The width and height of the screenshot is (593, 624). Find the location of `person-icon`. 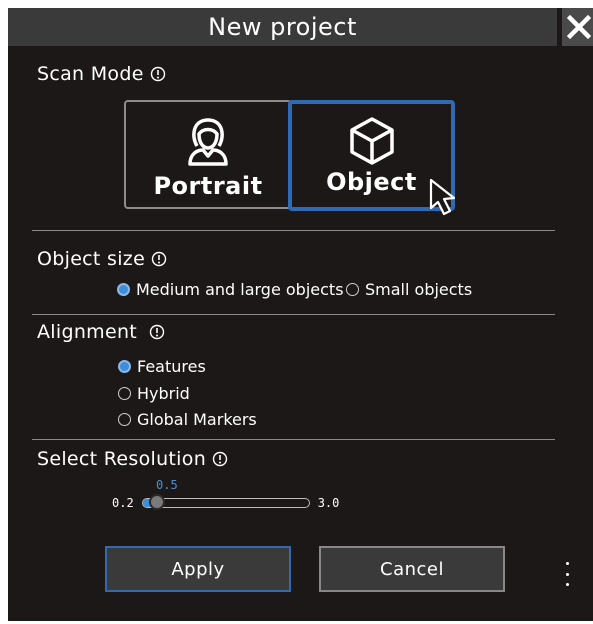

person-icon is located at coordinates (208, 142).